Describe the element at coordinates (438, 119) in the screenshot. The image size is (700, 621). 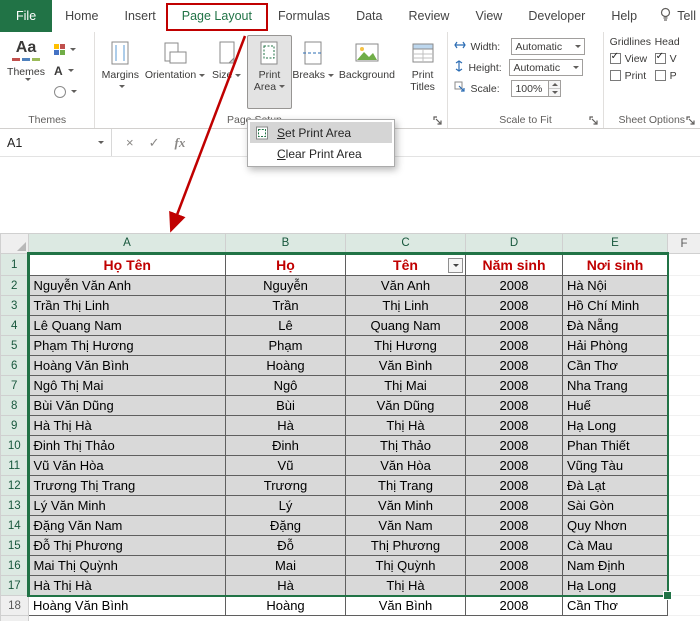
I see `page-setup-dialog-launcher` at that location.